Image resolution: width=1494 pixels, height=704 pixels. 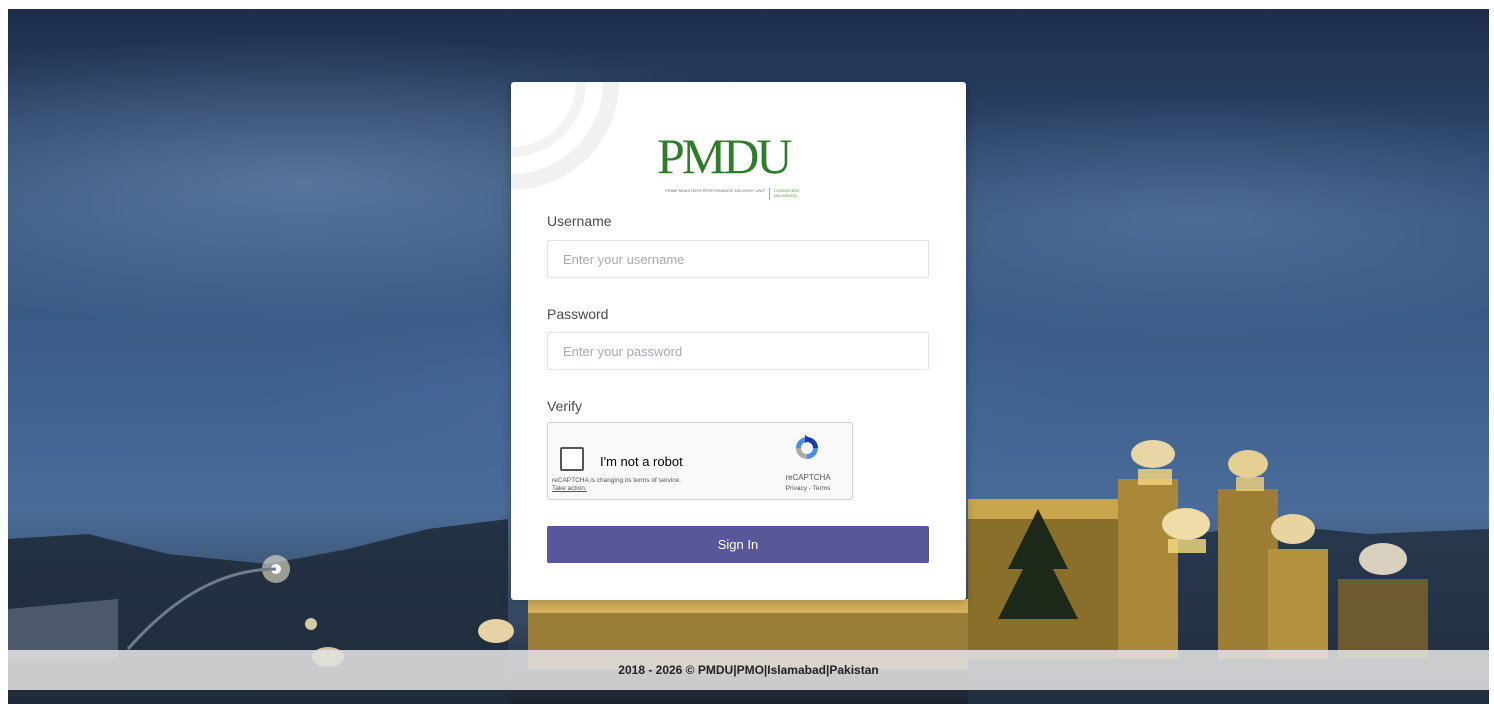 I want to click on recaptcha-take-action-link: Take action., so click(x=569, y=488).